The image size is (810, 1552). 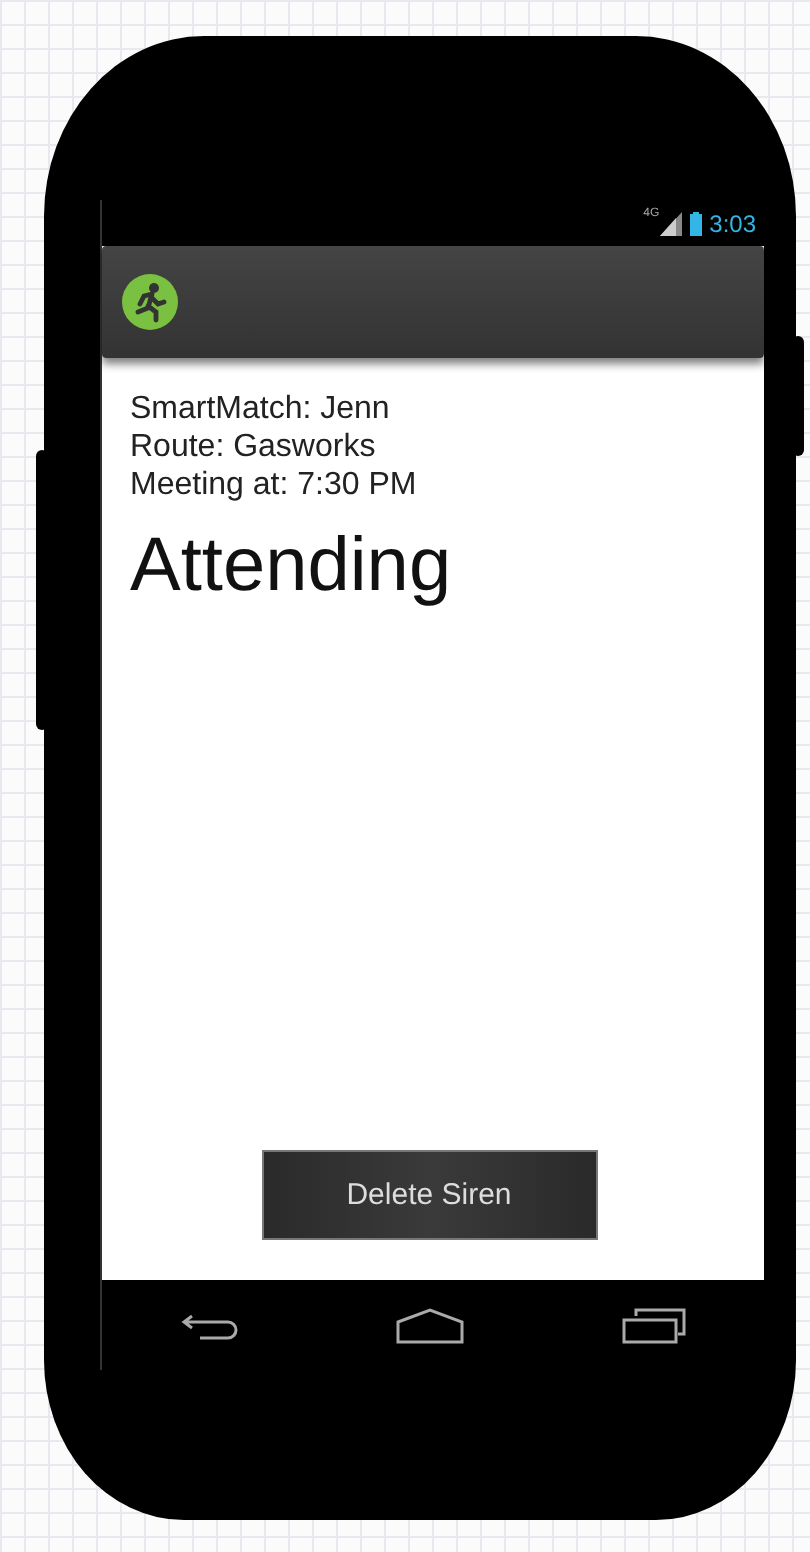 I want to click on detail-text: SmartMatch: Jenn, so click(x=261, y=409).